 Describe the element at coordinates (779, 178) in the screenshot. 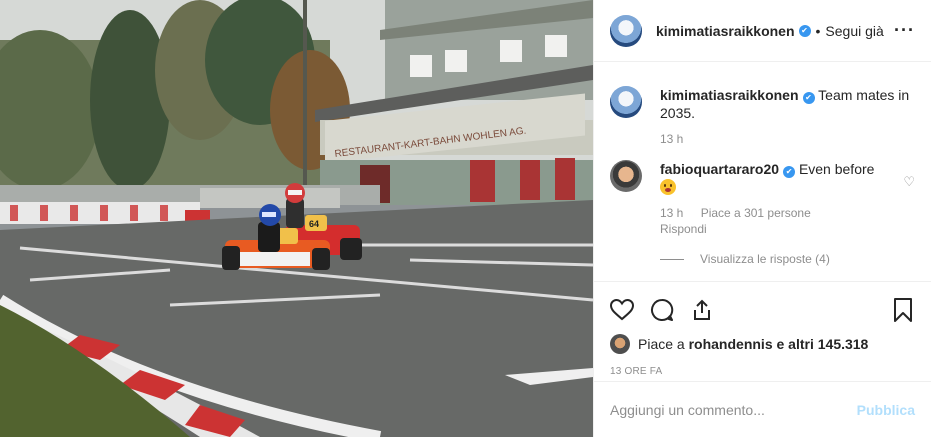

I see `comment-body: fabioquartararo20 ✔ Even before` at that location.